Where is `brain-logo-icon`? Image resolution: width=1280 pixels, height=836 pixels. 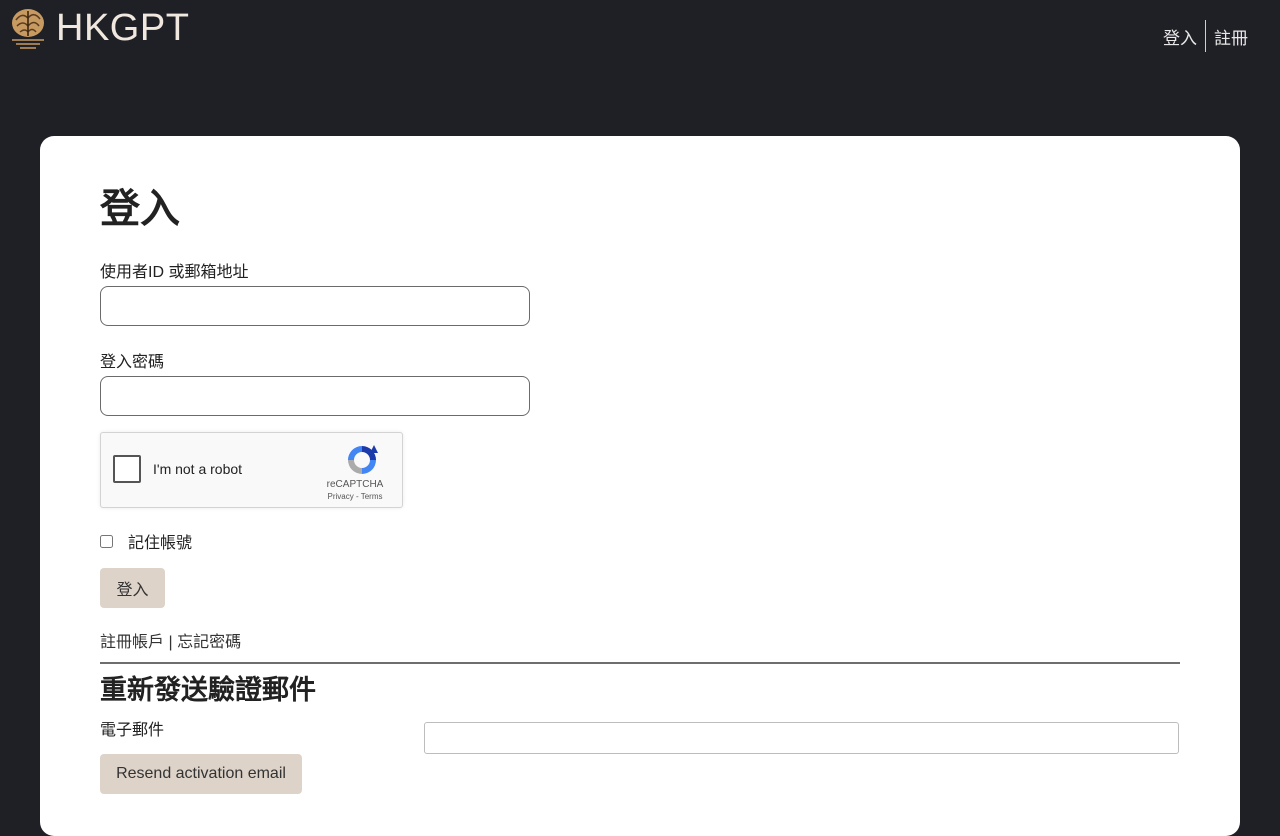
brain-logo-icon is located at coordinates (28, 29).